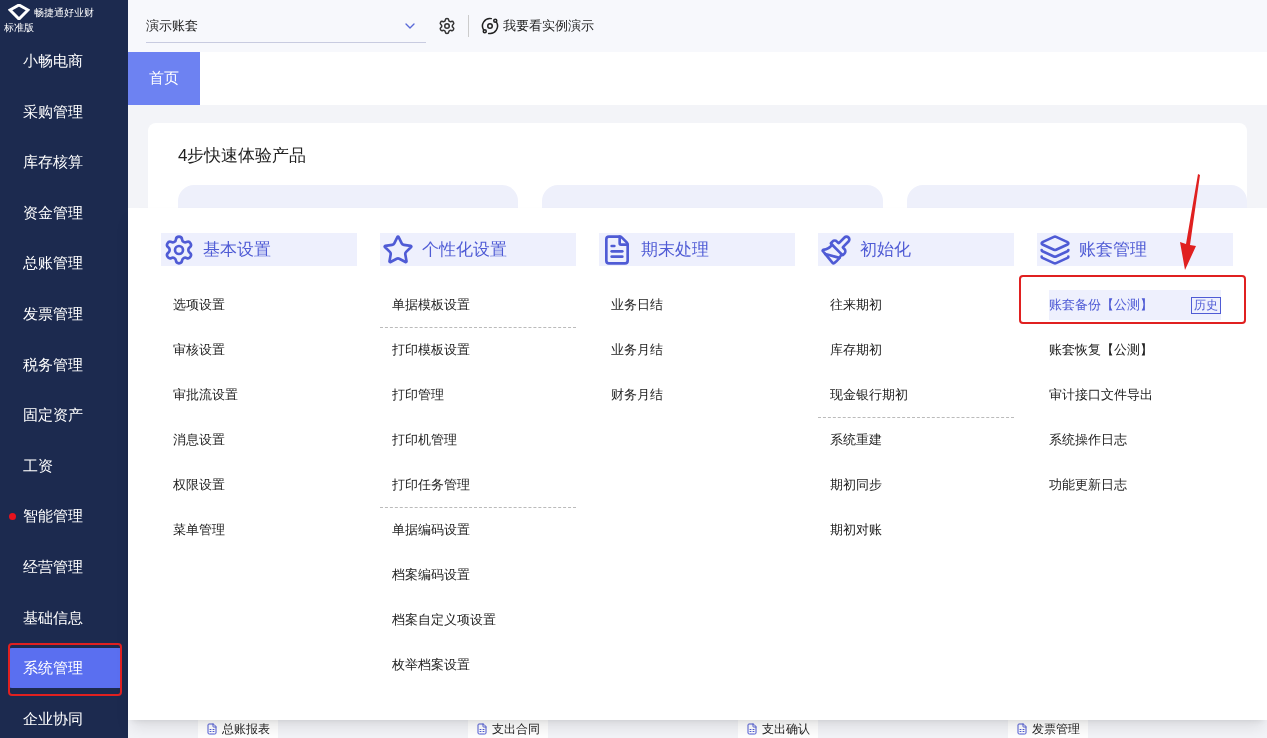 The width and height of the screenshot is (1267, 738). Describe the element at coordinates (916, 530) in the screenshot. I see `menu-item: 期初对账` at that location.